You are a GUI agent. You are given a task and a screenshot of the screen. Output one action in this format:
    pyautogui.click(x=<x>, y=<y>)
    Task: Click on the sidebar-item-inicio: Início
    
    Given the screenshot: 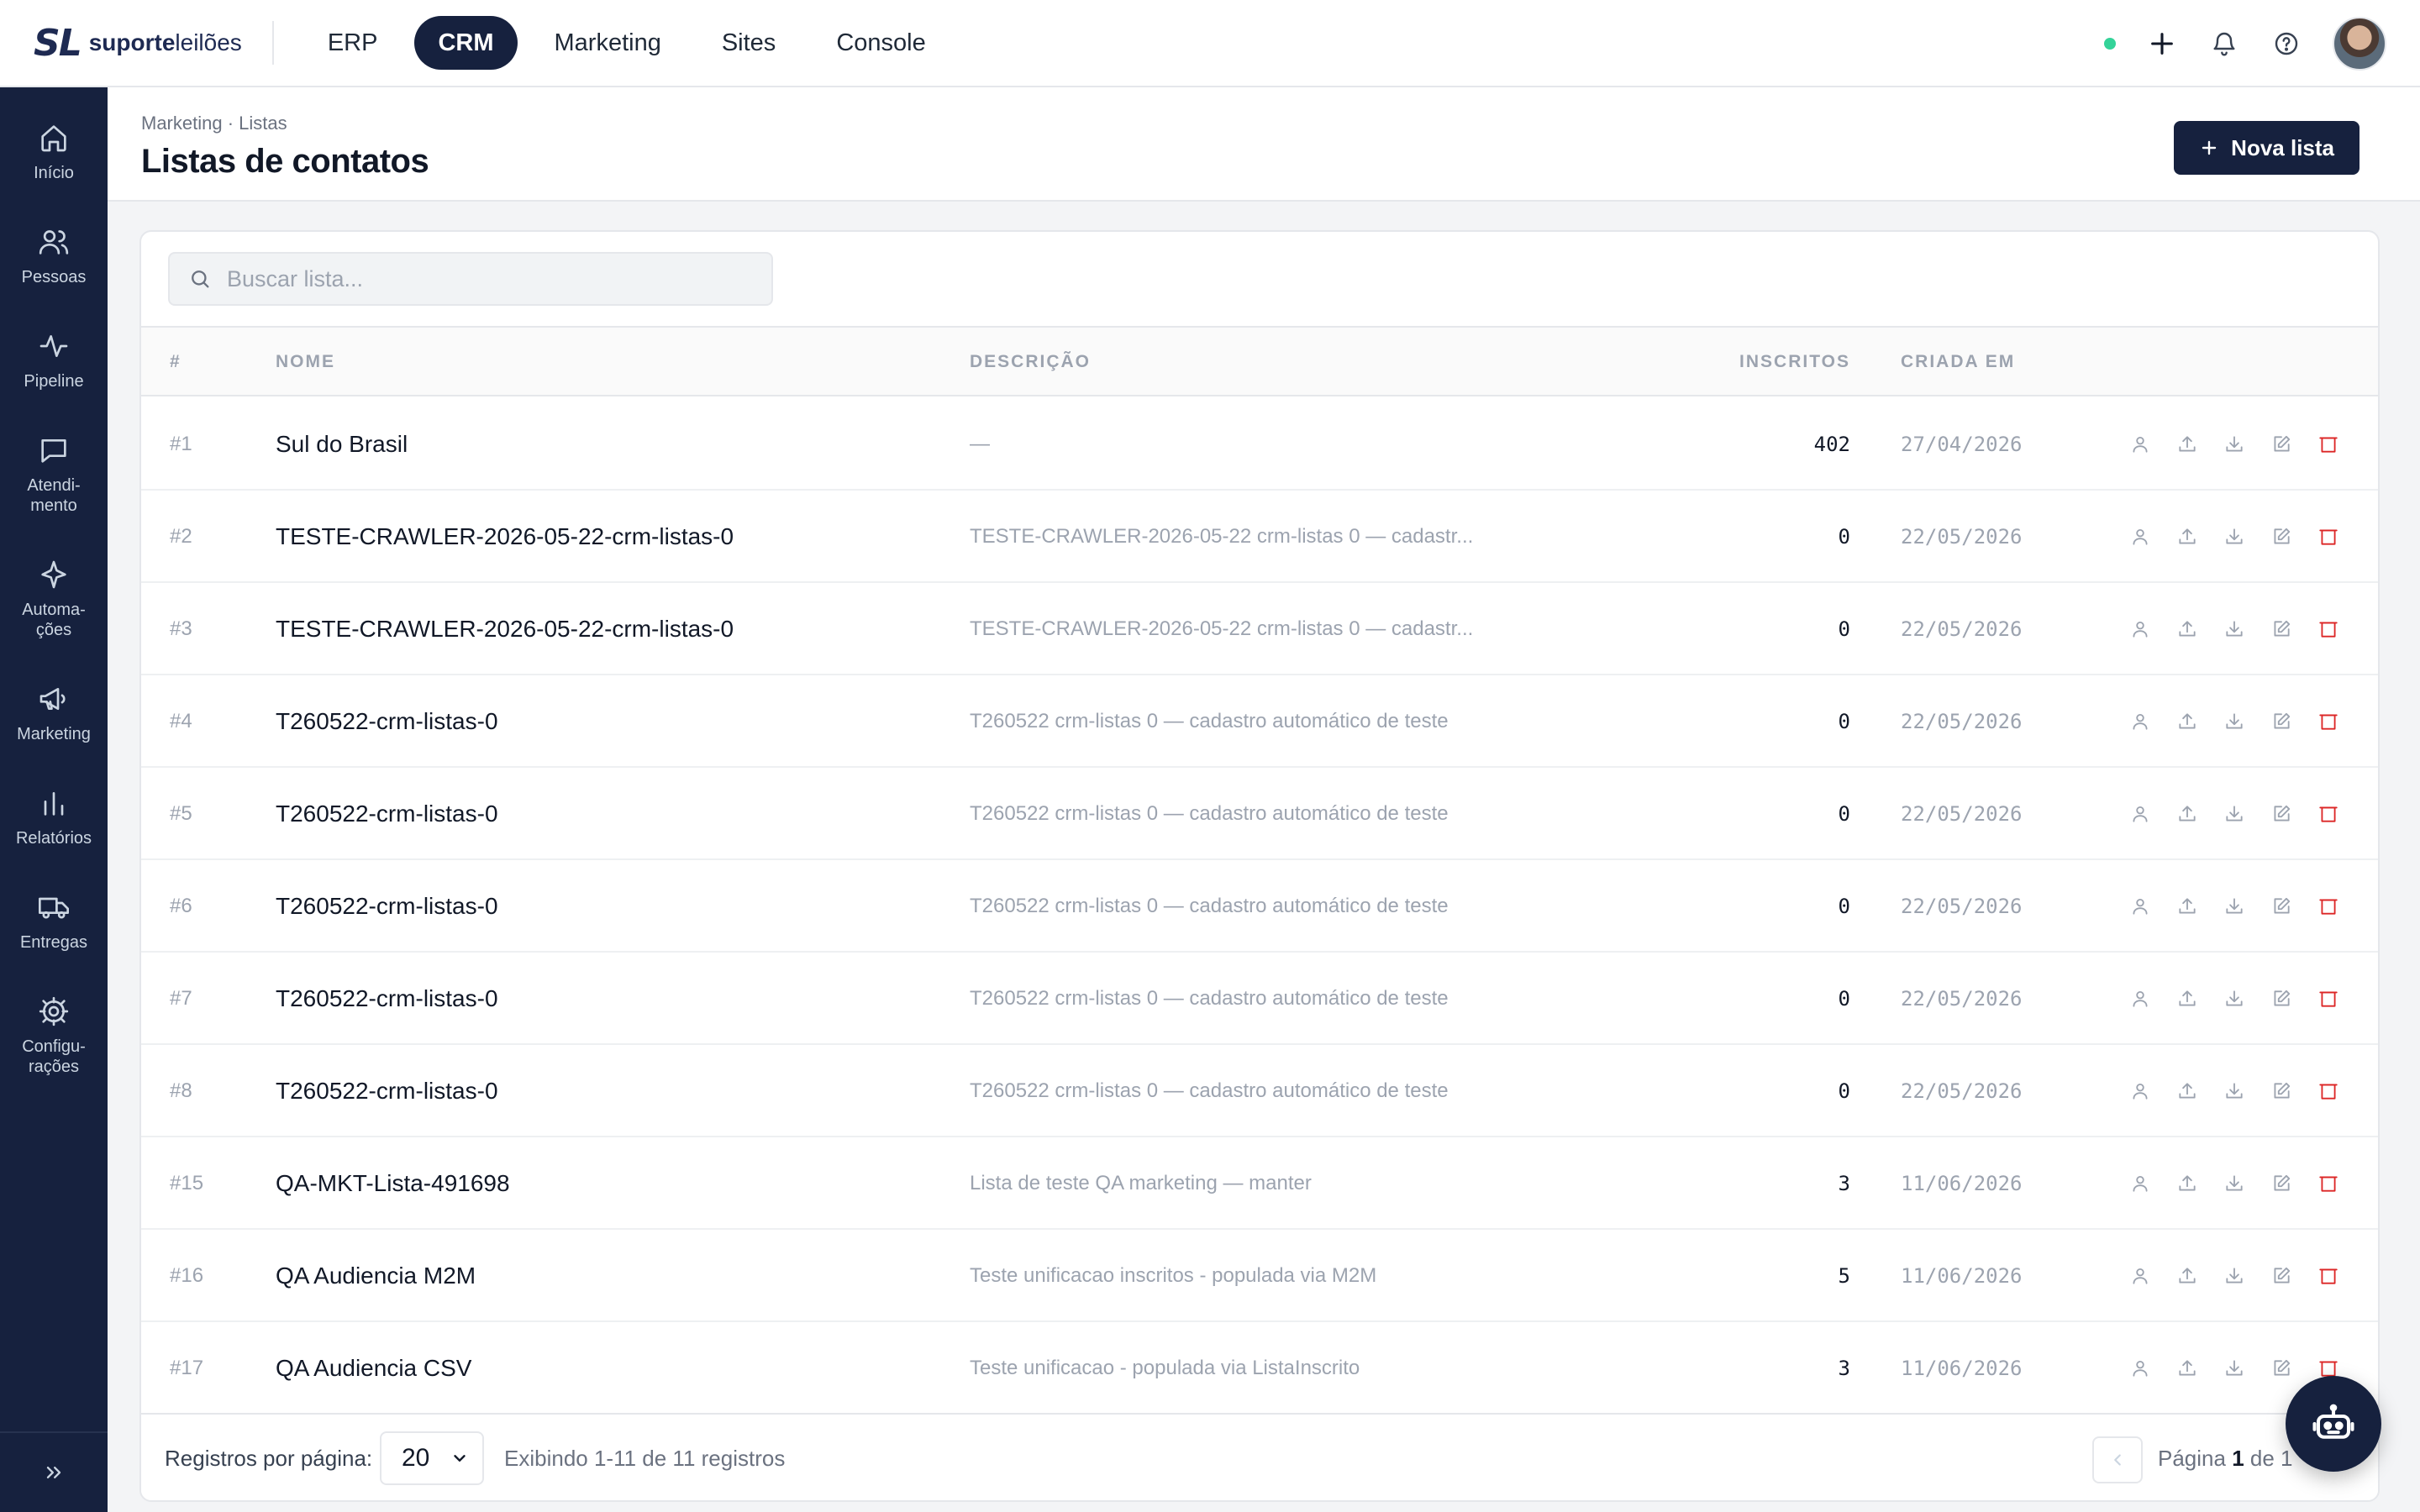 What is the action you would take?
    pyautogui.click(x=54, y=152)
    